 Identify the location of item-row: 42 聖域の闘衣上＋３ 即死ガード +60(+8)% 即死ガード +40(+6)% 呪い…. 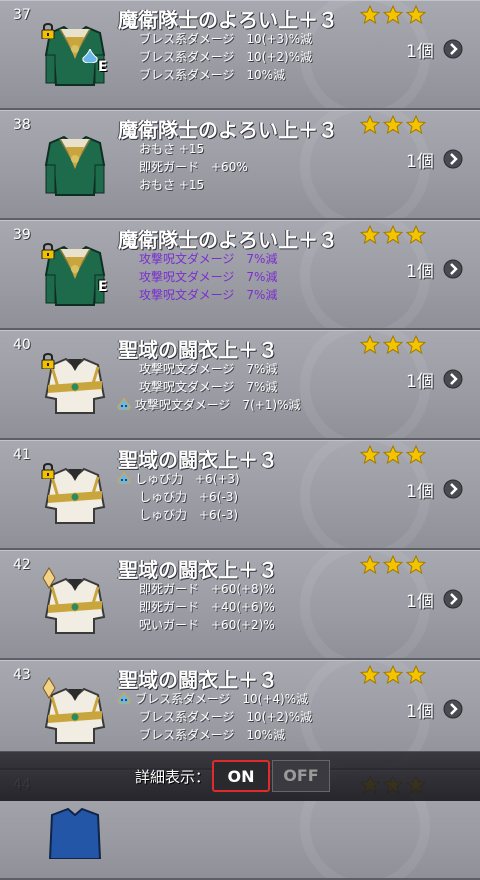
(240, 605).